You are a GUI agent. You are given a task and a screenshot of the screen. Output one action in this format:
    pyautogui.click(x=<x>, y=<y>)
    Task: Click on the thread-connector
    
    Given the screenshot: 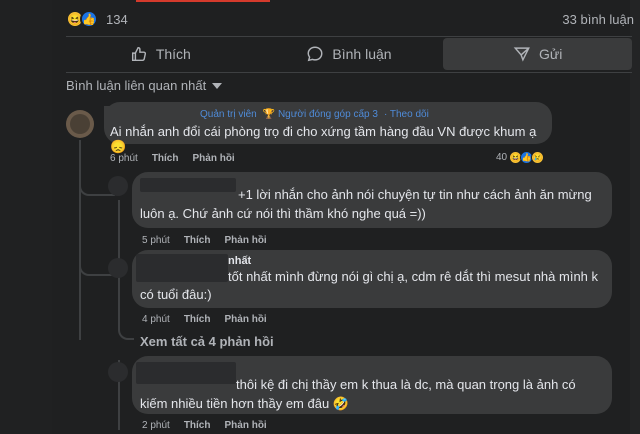 What is the action you would take?
    pyautogui.click(x=126, y=320)
    